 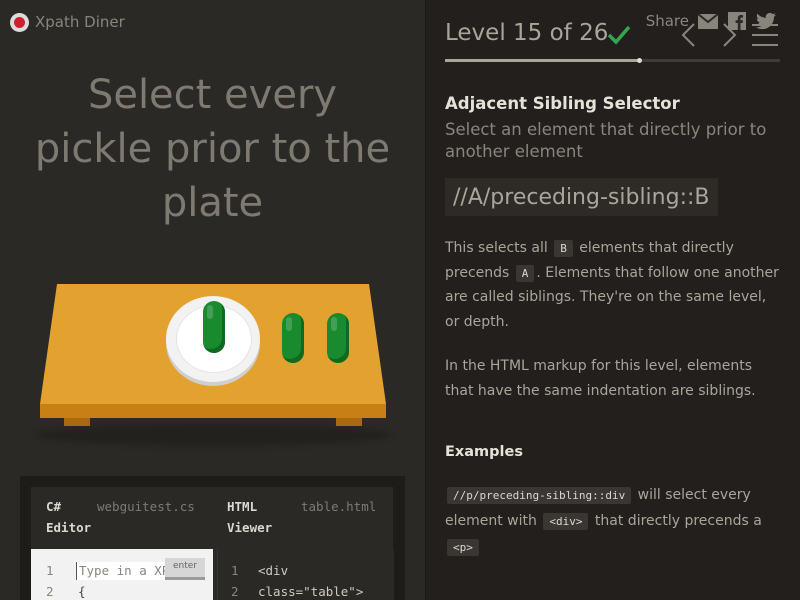 I want to click on table-edge, so click(x=213, y=411).